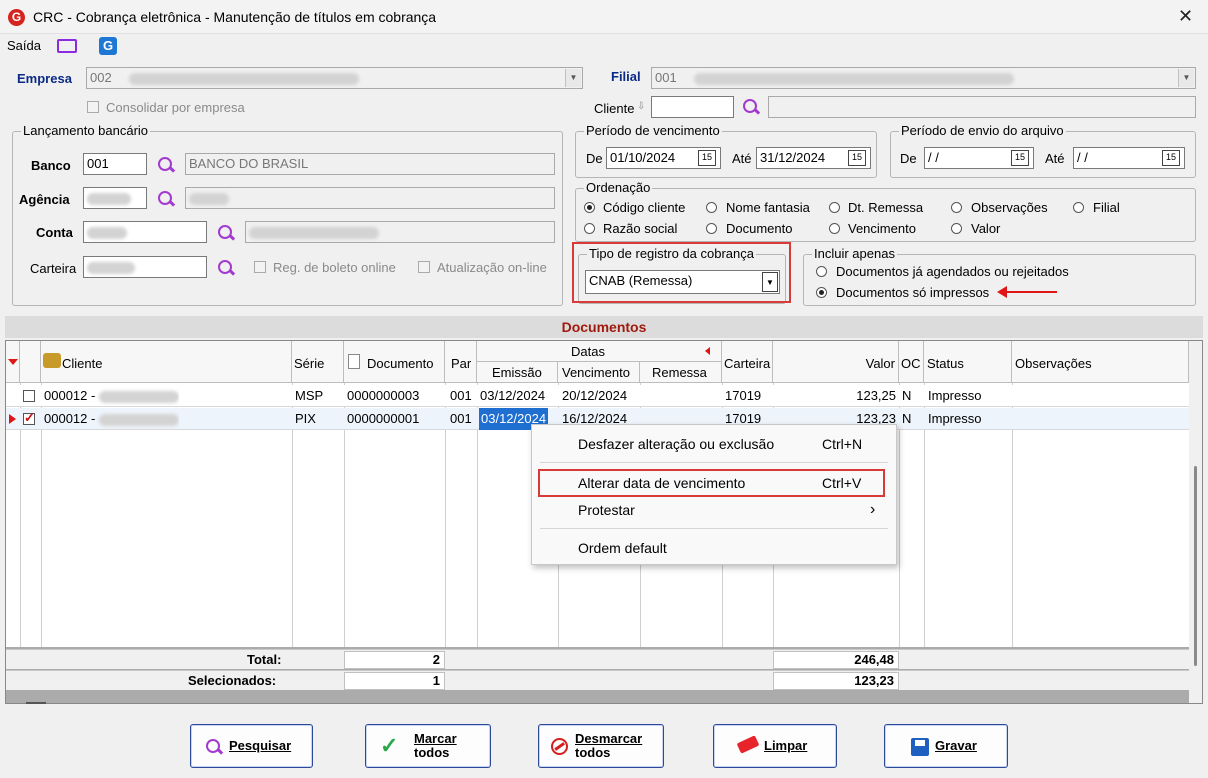  Describe the element at coordinates (13, 362) in the screenshot. I see `row-indicator-header` at that location.